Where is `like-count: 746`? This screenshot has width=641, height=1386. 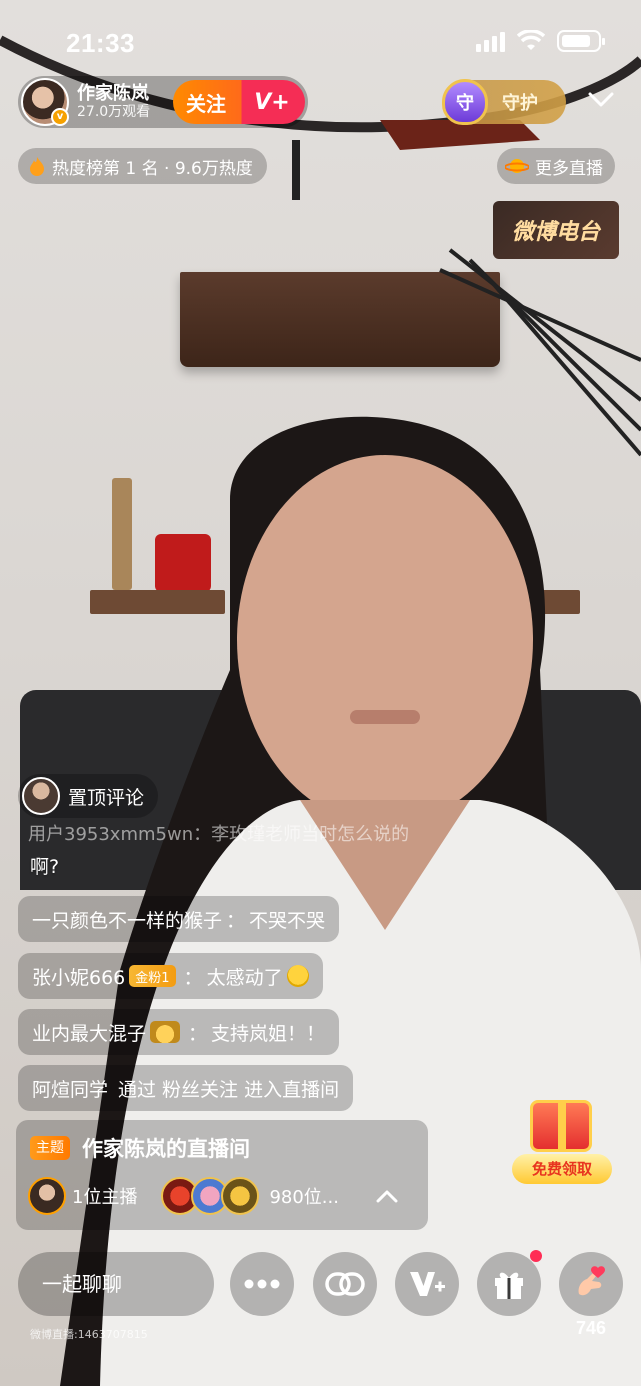 like-count: 746 is located at coordinates (591, 1328).